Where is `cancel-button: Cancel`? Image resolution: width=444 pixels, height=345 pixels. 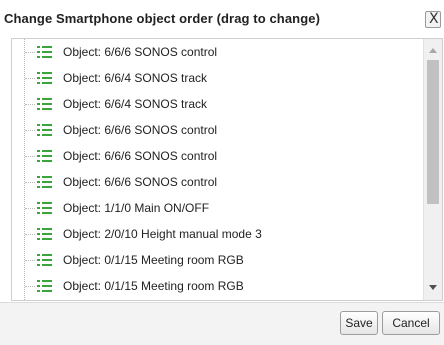 cancel-button: Cancel is located at coordinates (411, 323).